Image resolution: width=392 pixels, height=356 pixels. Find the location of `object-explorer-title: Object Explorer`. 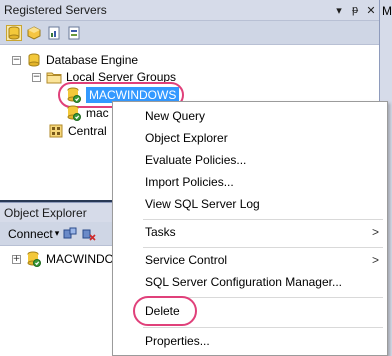

object-explorer-title: Object Explorer is located at coordinates (45, 212).